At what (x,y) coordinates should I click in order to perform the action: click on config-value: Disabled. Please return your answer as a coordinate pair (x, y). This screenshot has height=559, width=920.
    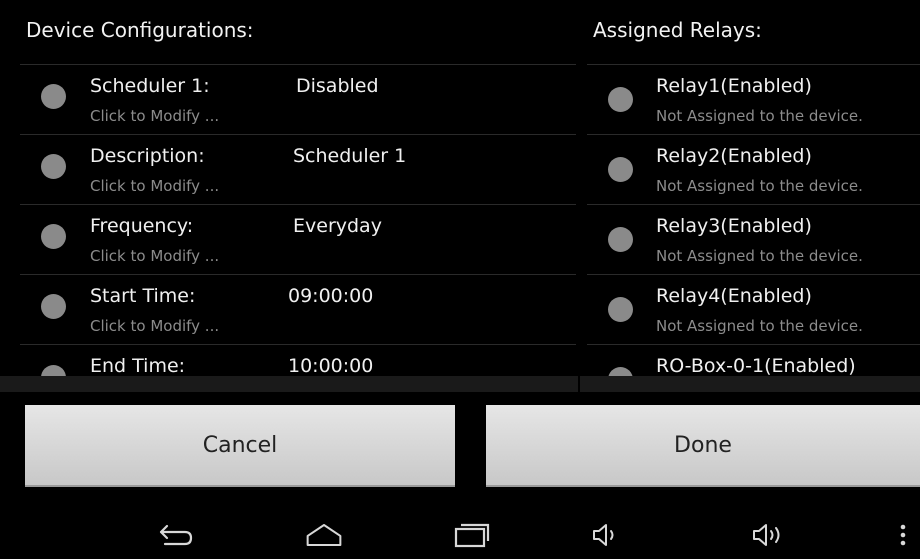
    Looking at the image, I should click on (337, 86).